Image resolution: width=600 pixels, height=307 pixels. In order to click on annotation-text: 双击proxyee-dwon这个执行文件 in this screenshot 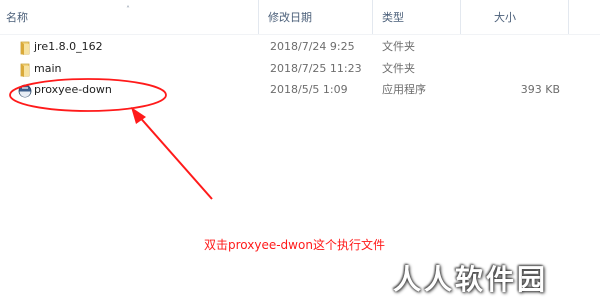, I will do `click(294, 245)`.